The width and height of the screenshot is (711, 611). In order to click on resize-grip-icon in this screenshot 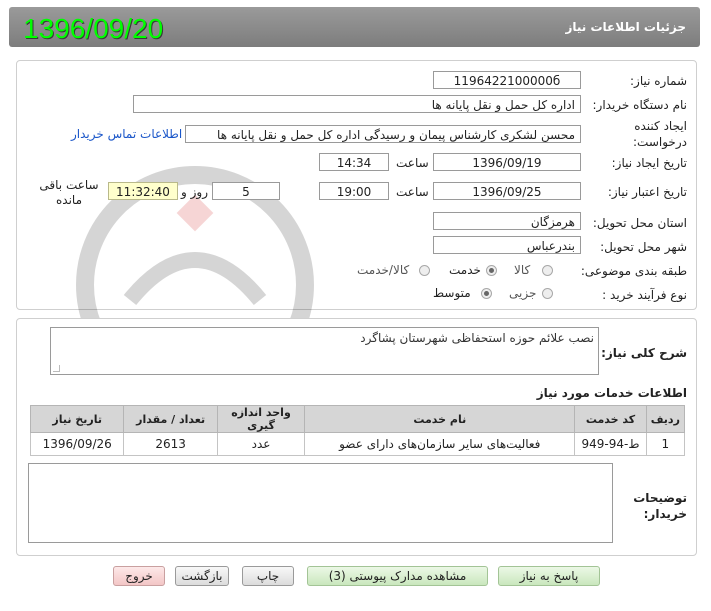, I will do `click(56, 368)`.